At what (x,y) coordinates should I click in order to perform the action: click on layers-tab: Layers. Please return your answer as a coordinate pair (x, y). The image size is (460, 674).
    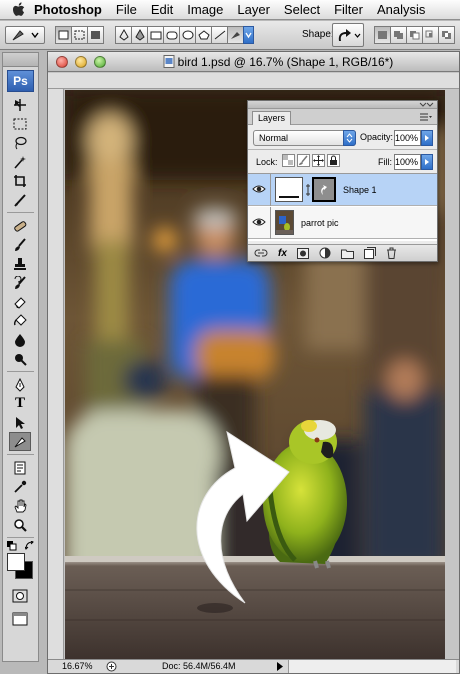
    Looking at the image, I should click on (272, 118).